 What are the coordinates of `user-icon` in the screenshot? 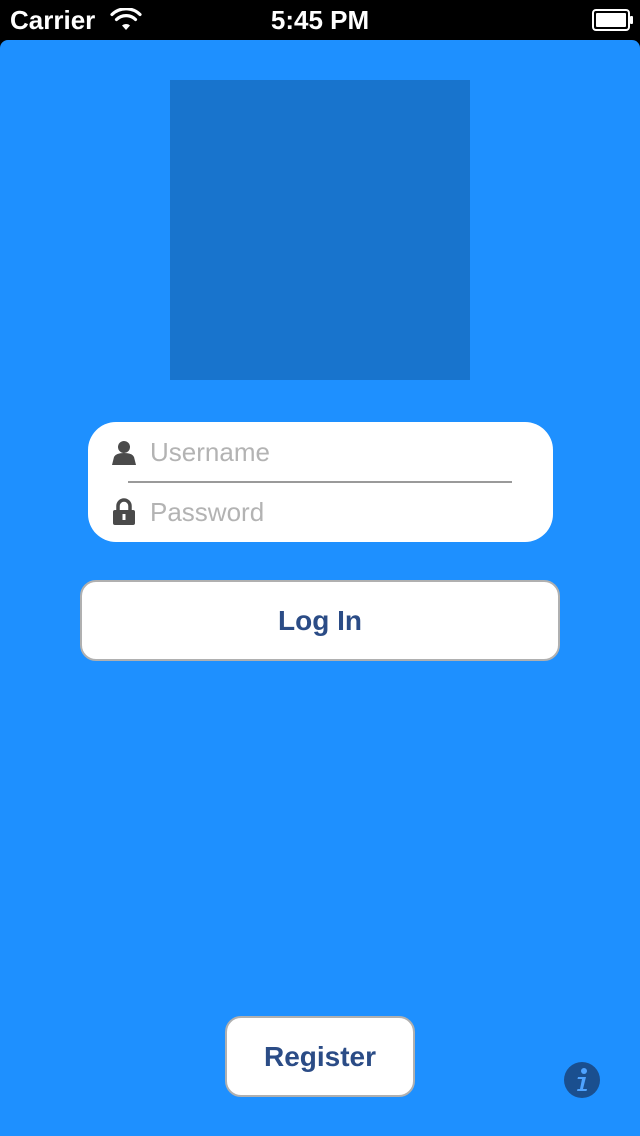 It's located at (124, 453).